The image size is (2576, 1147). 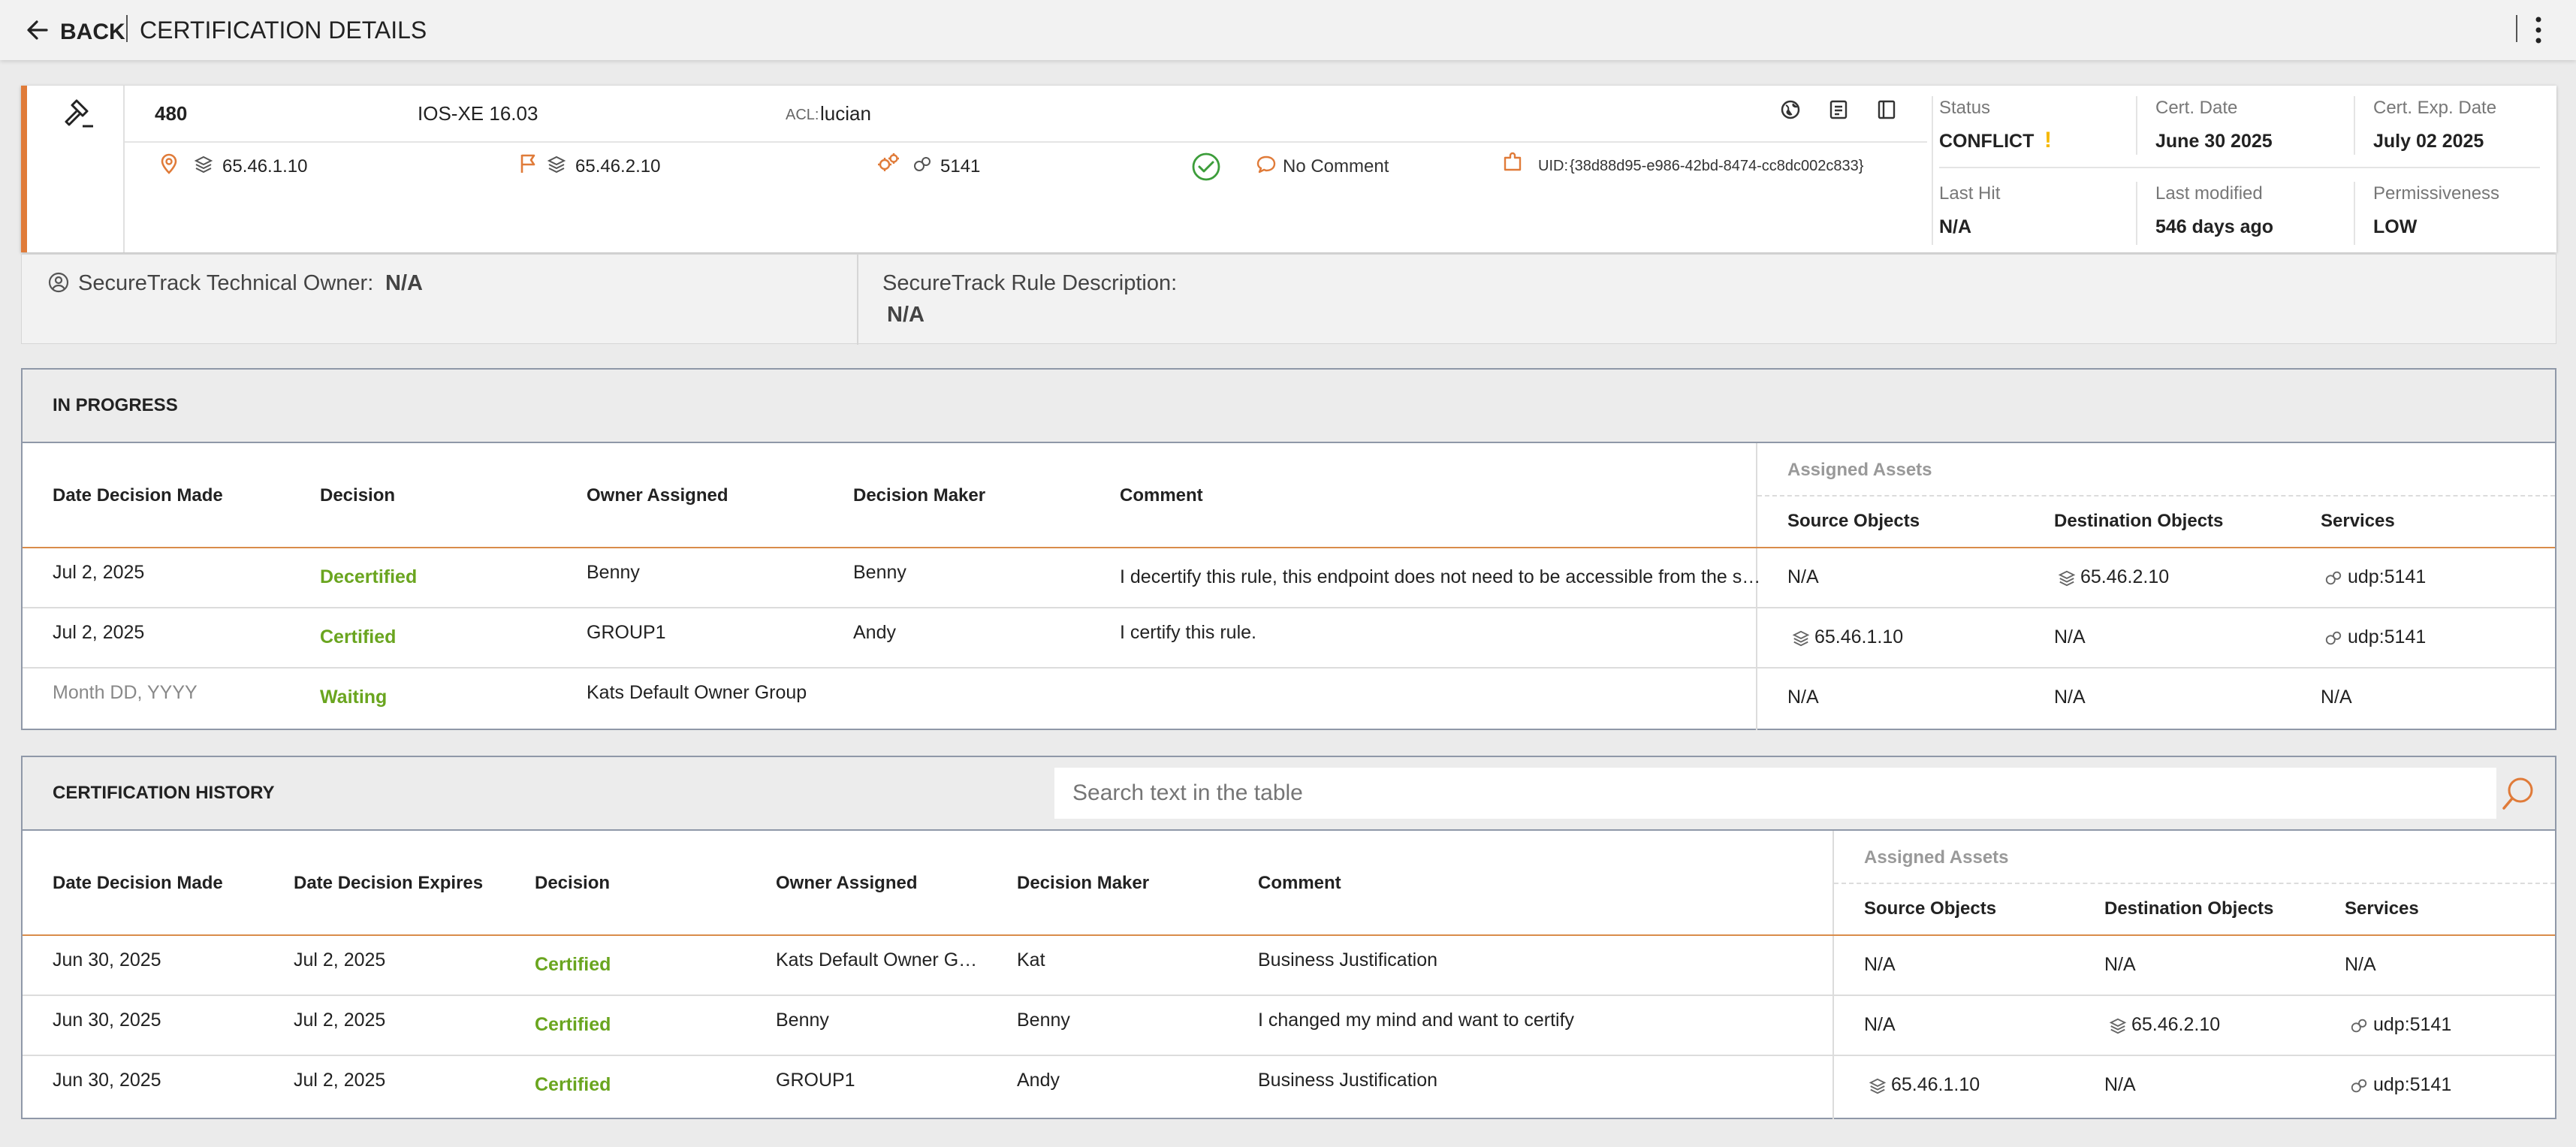 I want to click on permissiveness-label: Permissiveness, so click(x=2436, y=193).